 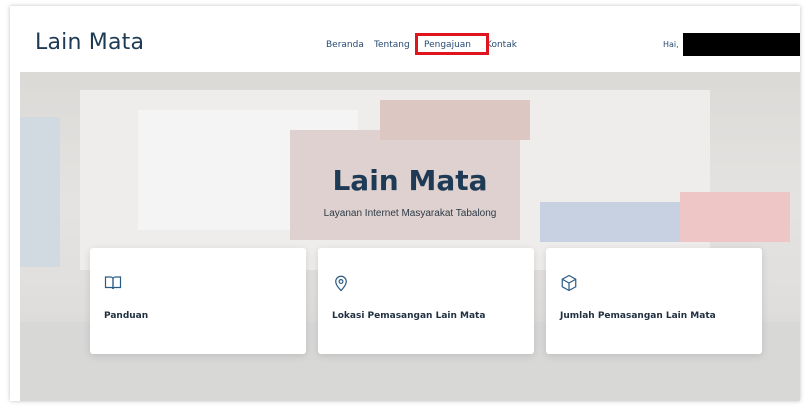 What do you see at coordinates (741, 44) in the screenshot?
I see `redacted-username` at bounding box center [741, 44].